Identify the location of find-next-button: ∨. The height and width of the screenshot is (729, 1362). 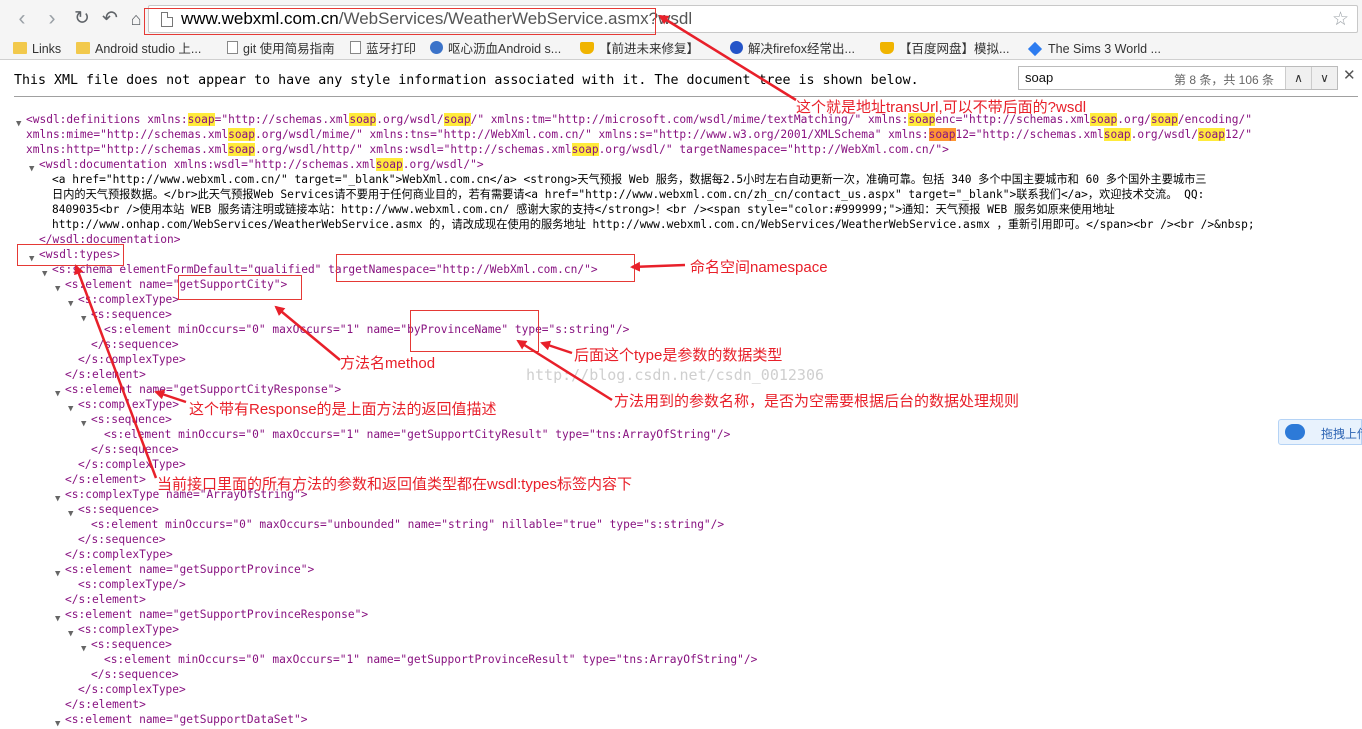
(1324, 78).